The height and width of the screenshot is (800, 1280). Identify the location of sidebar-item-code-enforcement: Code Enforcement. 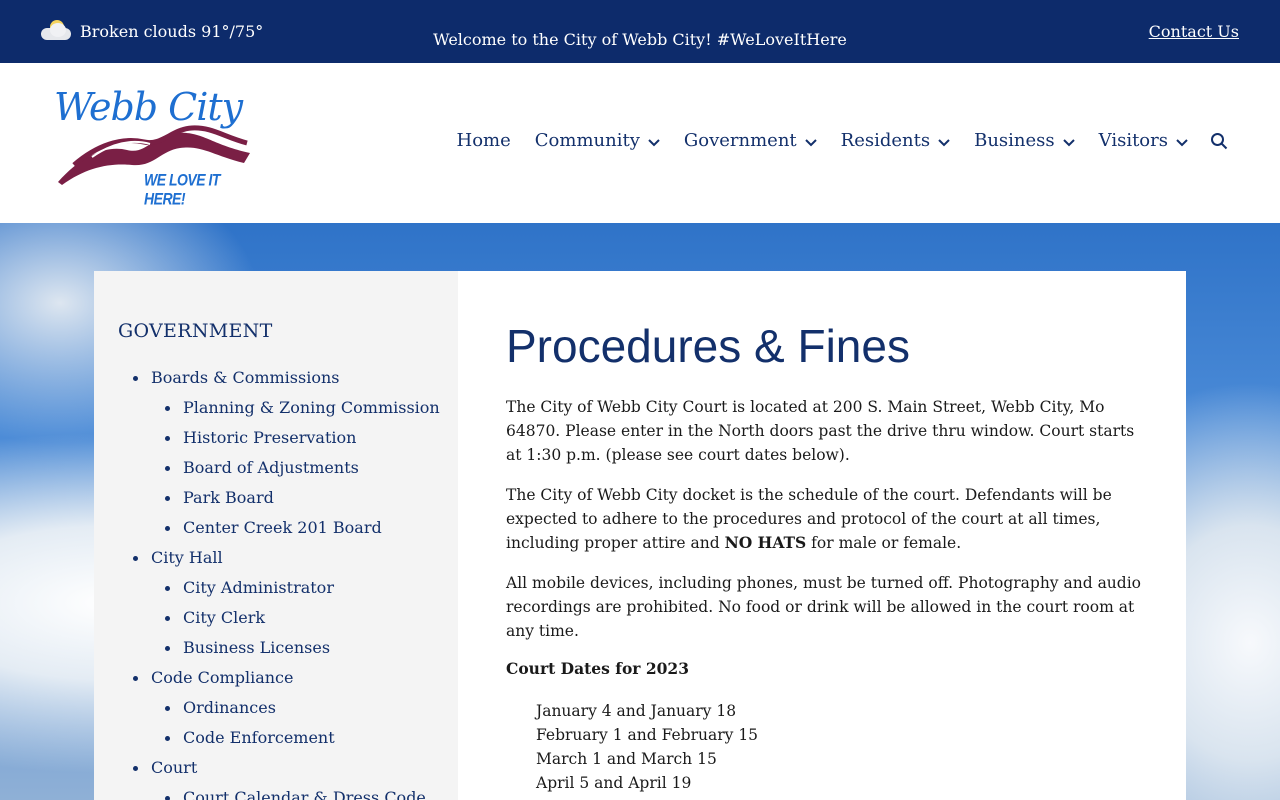
(276, 741).